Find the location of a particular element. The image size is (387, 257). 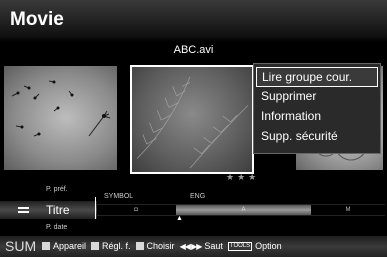

page-title: Movie is located at coordinates (37, 19).